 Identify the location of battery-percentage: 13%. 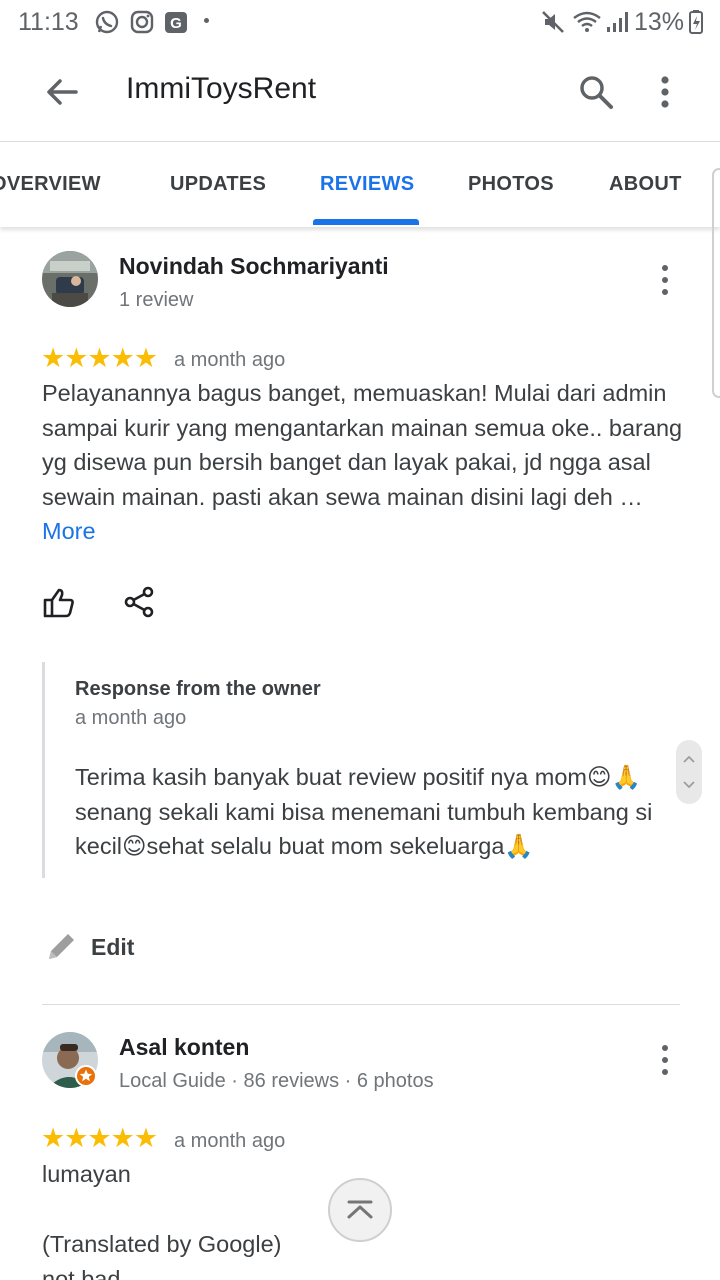
(659, 22).